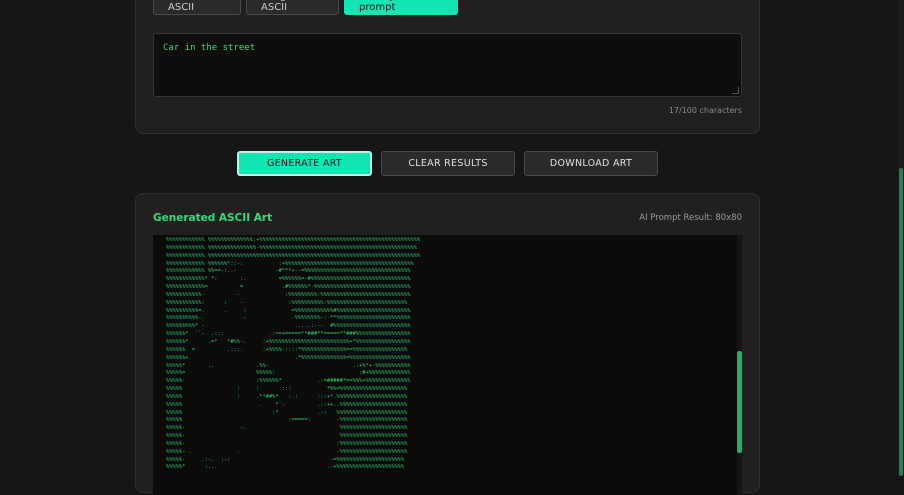 This screenshot has height=495, width=904. I want to click on page-scrollbar-thumb, so click(901, 322).